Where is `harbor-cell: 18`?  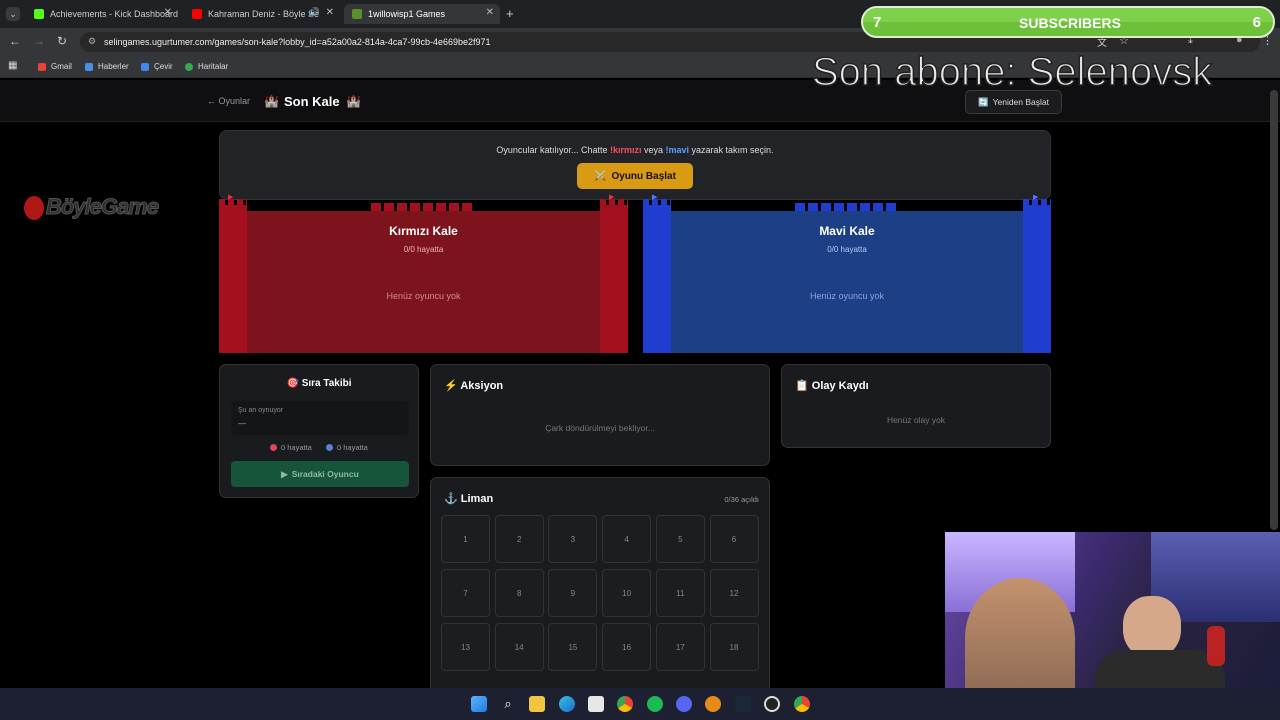
harbor-cell: 18 is located at coordinates (734, 647).